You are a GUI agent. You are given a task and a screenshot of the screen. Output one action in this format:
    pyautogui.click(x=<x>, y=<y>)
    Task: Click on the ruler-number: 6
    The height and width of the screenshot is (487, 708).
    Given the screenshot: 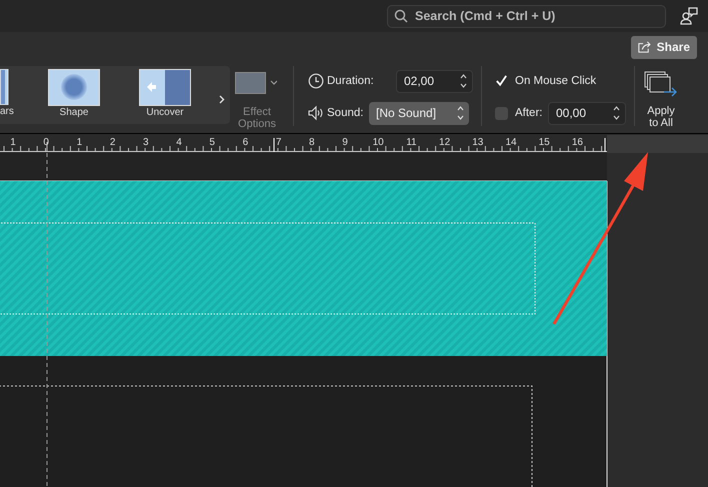 What is the action you would take?
    pyautogui.click(x=245, y=142)
    